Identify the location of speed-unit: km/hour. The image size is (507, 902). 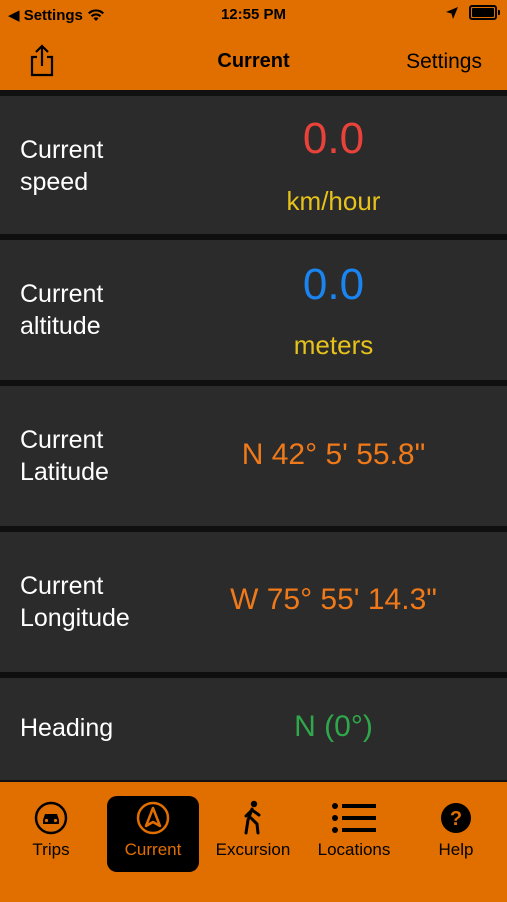
(333, 201).